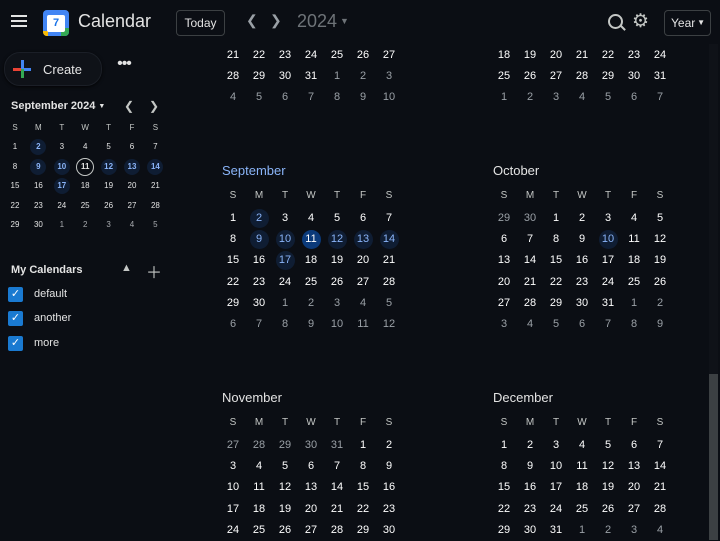 This screenshot has height=541, width=720. I want to click on mini-day-cell: 8, so click(15, 167).